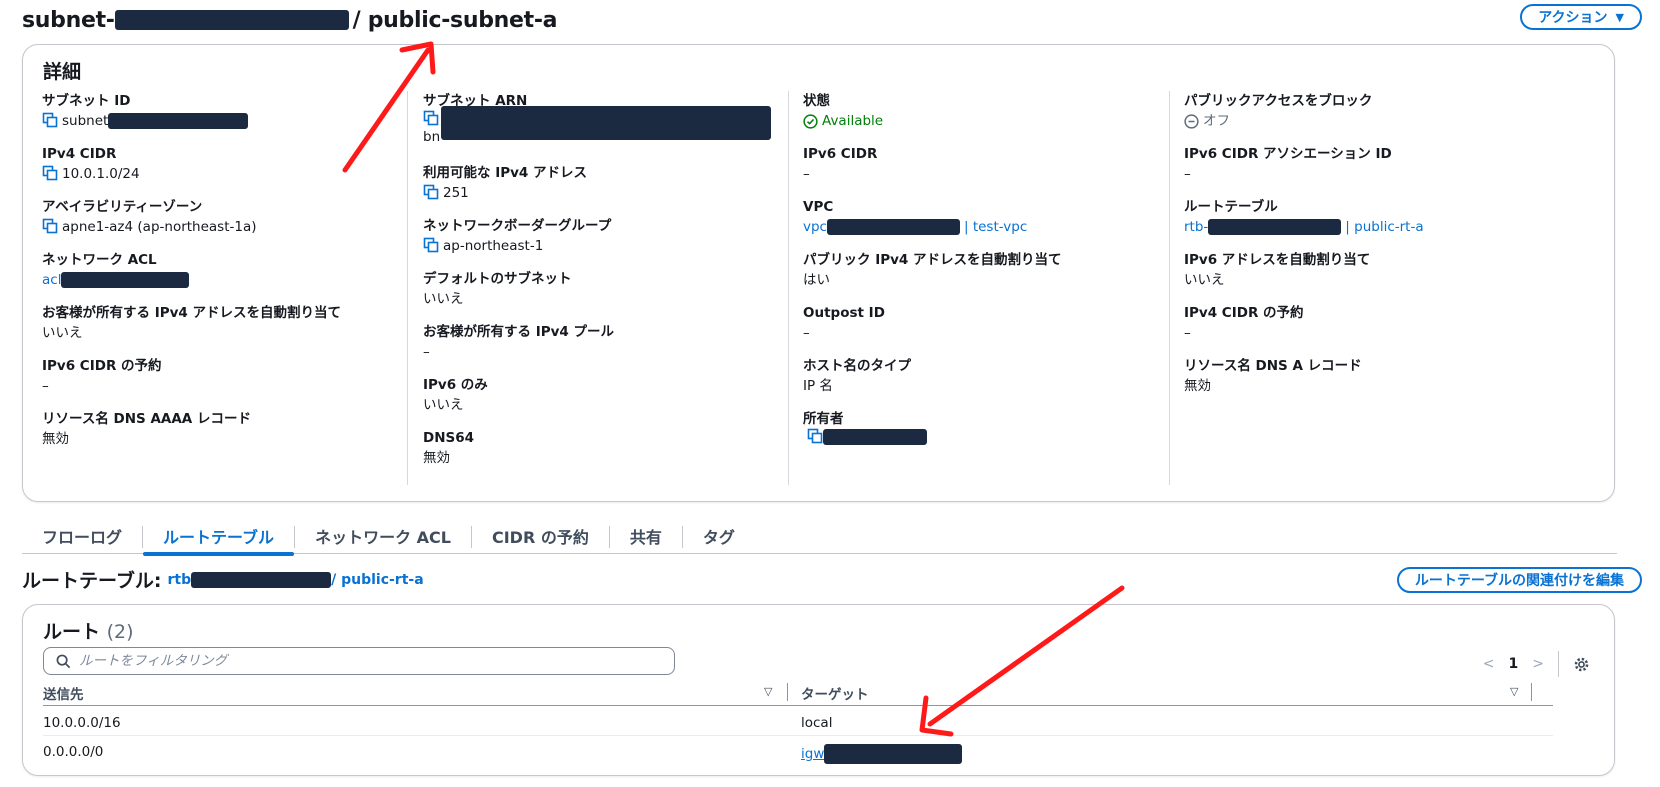 Image resolution: width=1660 pixels, height=787 pixels. Describe the element at coordinates (51, 280) in the screenshot. I see `network-acl-link: acl` at that location.